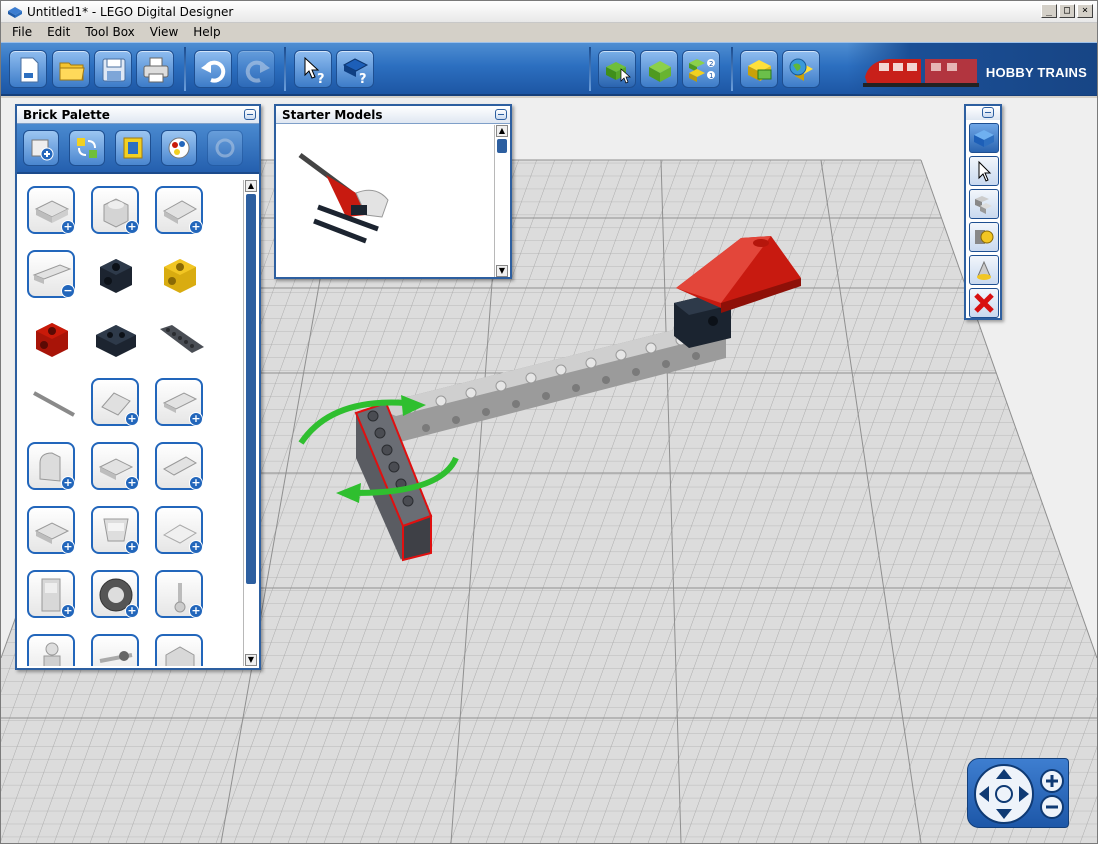  What do you see at coordinates (984, 303) in the screenshot?
I see `delete-tool-button` at bounding box center [984, 303].